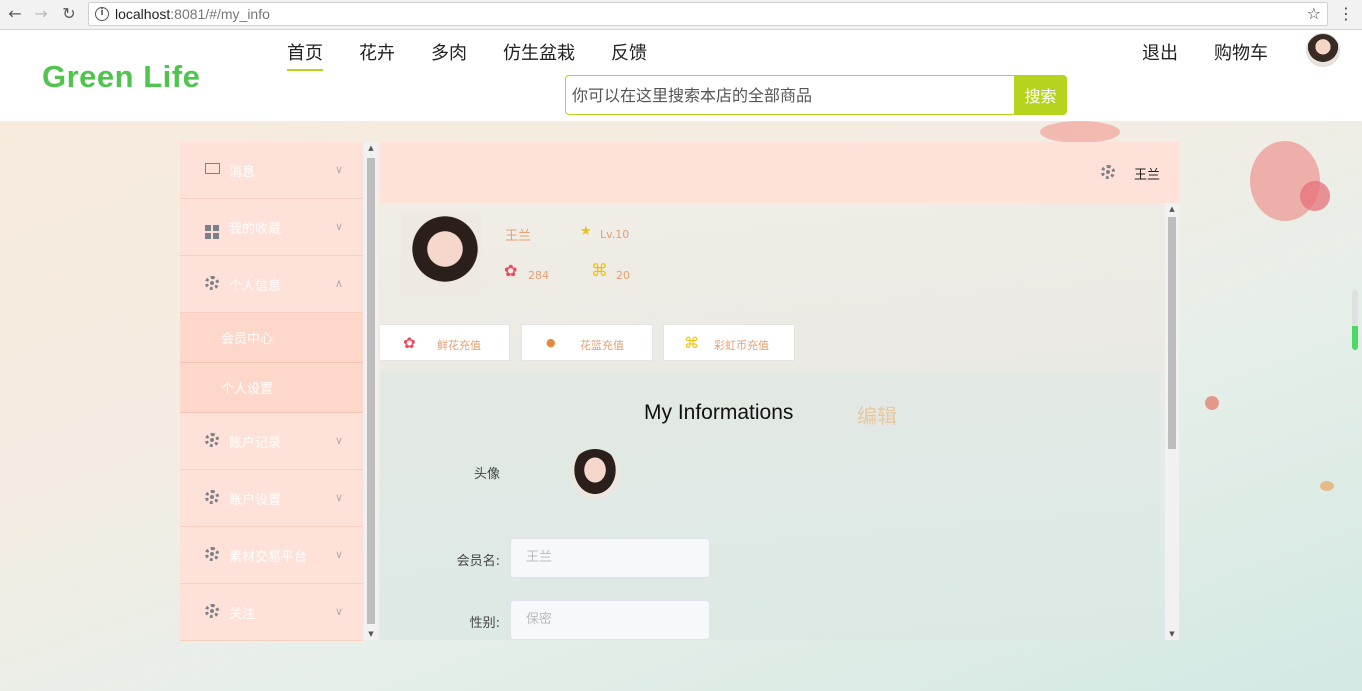  I want to click on button-label: 彩虹币充值, so click(741, 345).